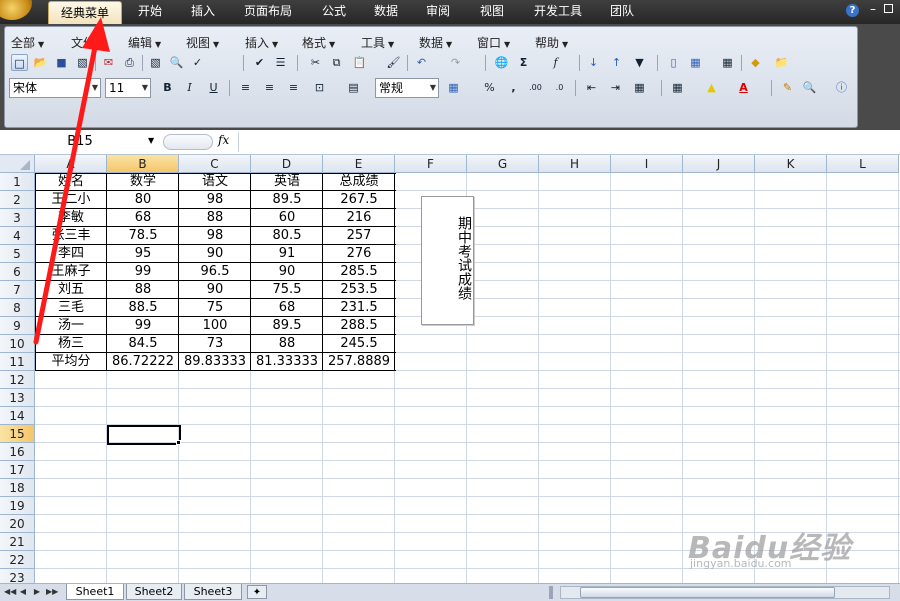  What do you see at coordinates (17, 506) in the screenshot?
I see `row-header-19: 19` at bounding box center [17, 506].